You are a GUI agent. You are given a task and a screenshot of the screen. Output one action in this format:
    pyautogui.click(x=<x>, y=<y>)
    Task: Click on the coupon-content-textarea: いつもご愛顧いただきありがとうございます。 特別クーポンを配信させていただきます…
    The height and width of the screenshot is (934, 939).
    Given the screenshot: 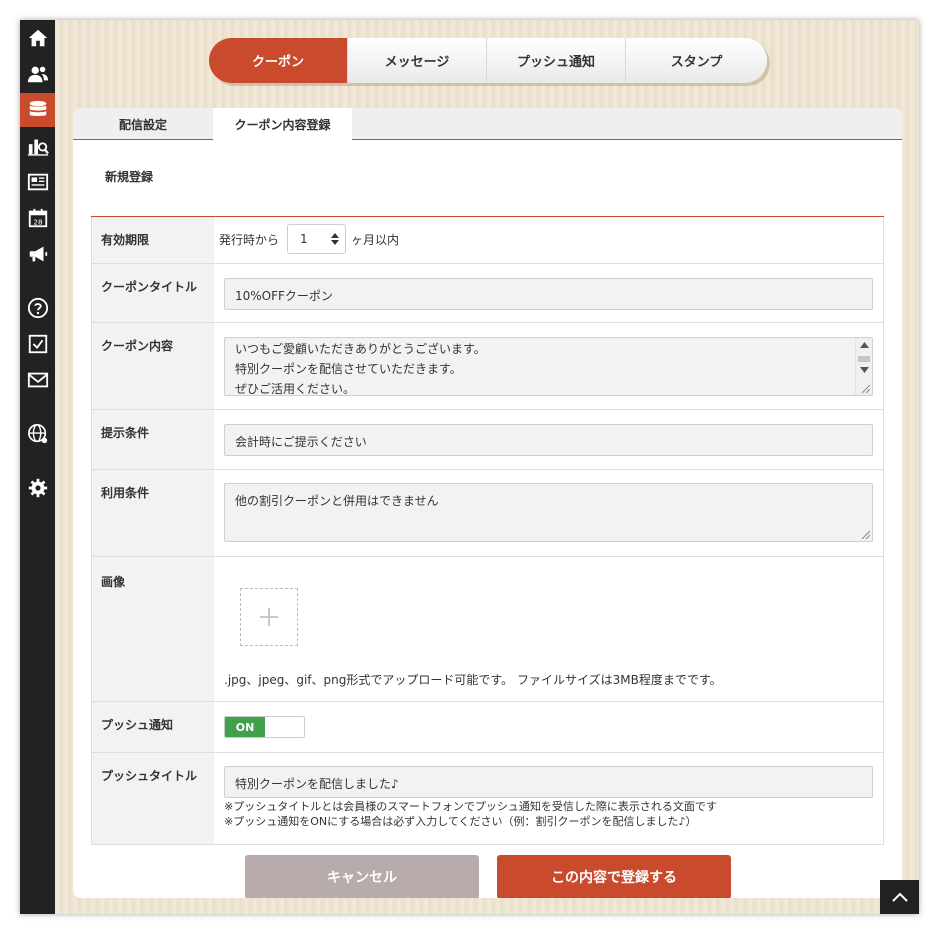 What is the action you would take?
    pyautogui.click(x=548, y=366)
    